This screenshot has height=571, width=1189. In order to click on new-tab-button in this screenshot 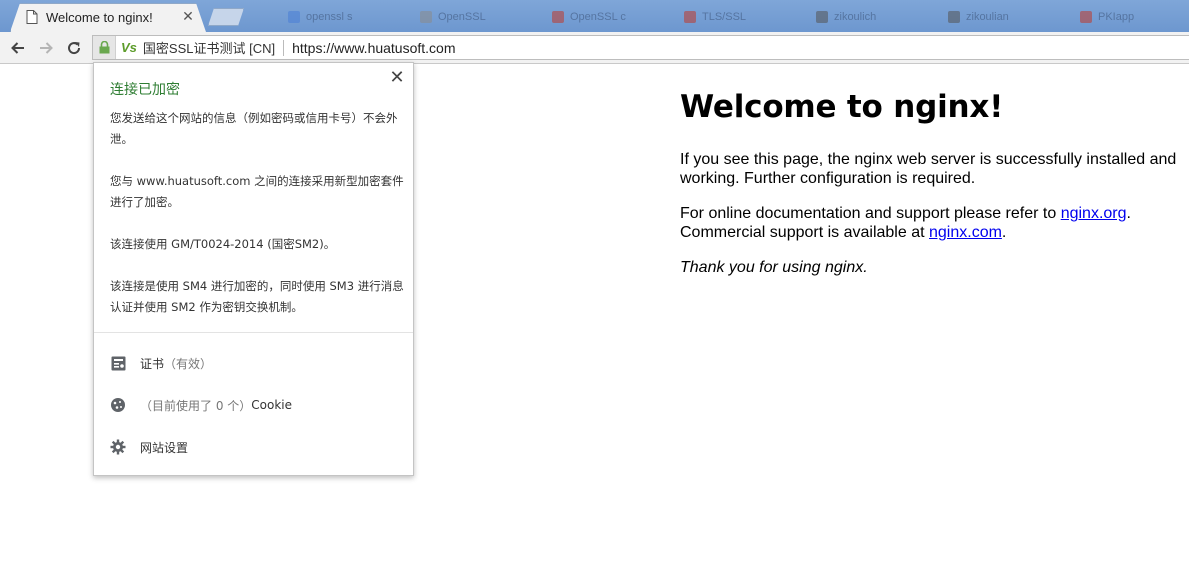, I will do `click(226, 17)`.